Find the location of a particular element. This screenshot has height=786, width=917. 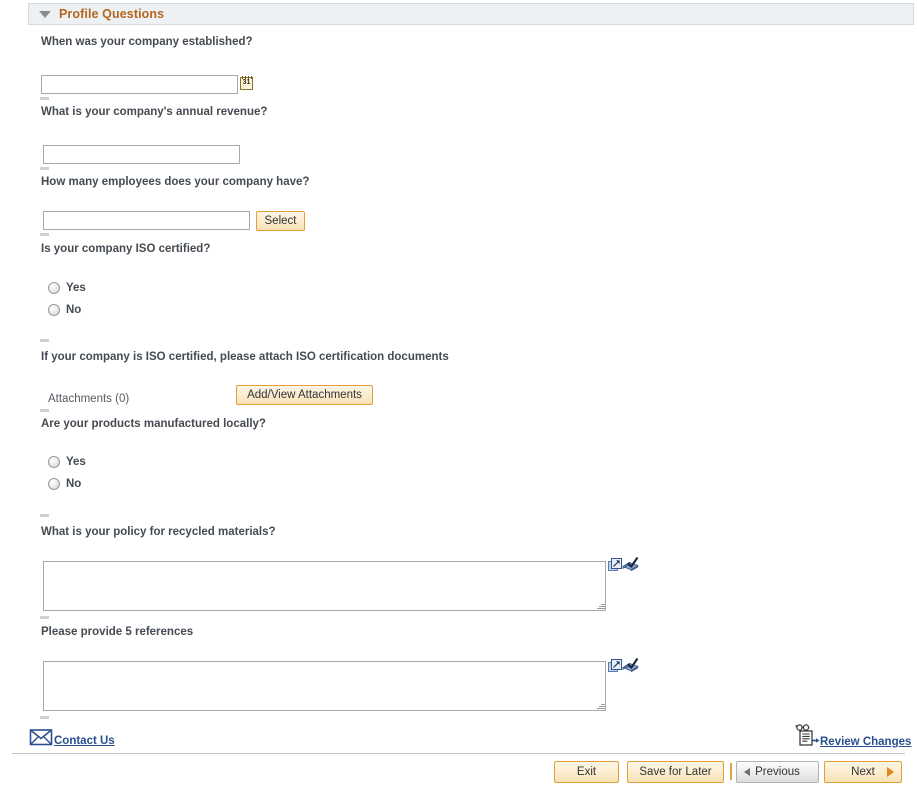

previous-button: Previous is located at coordinates (777, 772).